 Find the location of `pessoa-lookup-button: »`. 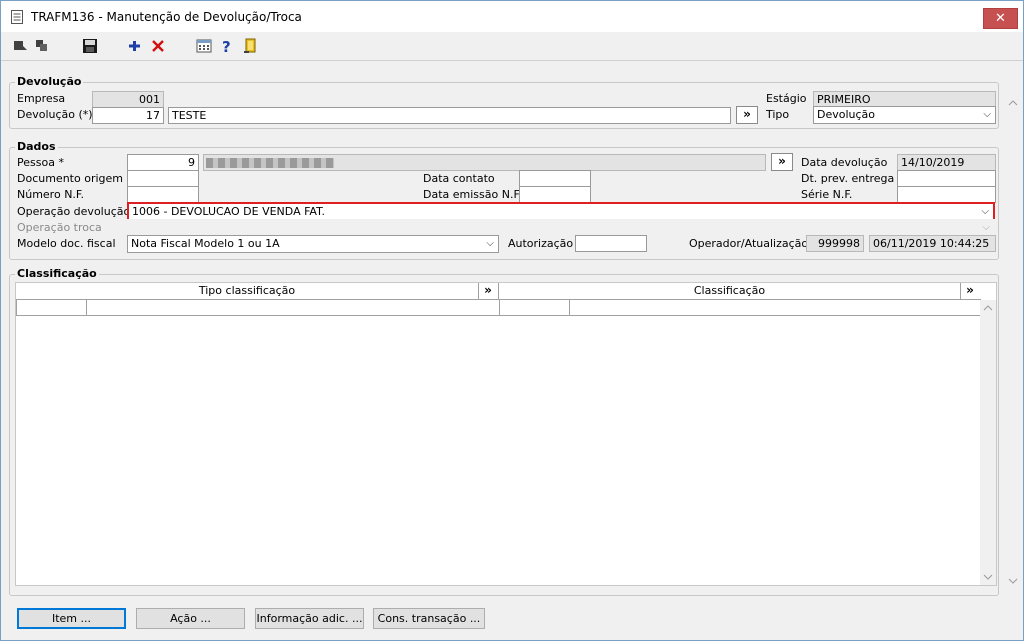

pessoa-lookup-button: » is located at coordinates (782, 162).